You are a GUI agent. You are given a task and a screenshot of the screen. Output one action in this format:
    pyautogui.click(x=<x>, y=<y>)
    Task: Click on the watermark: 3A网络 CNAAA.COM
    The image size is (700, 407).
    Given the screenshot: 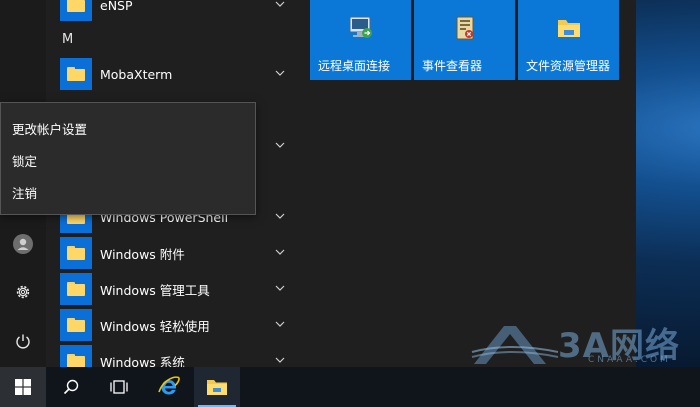 What is the action you would take?
    pyautogui.click(x=585, y=343)
    